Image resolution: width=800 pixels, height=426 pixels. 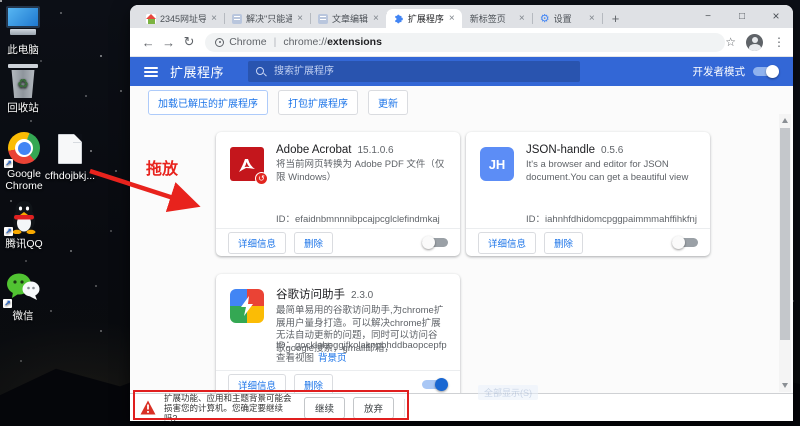 I want to click on puzzle-favicon, so click(x=399, y=19).